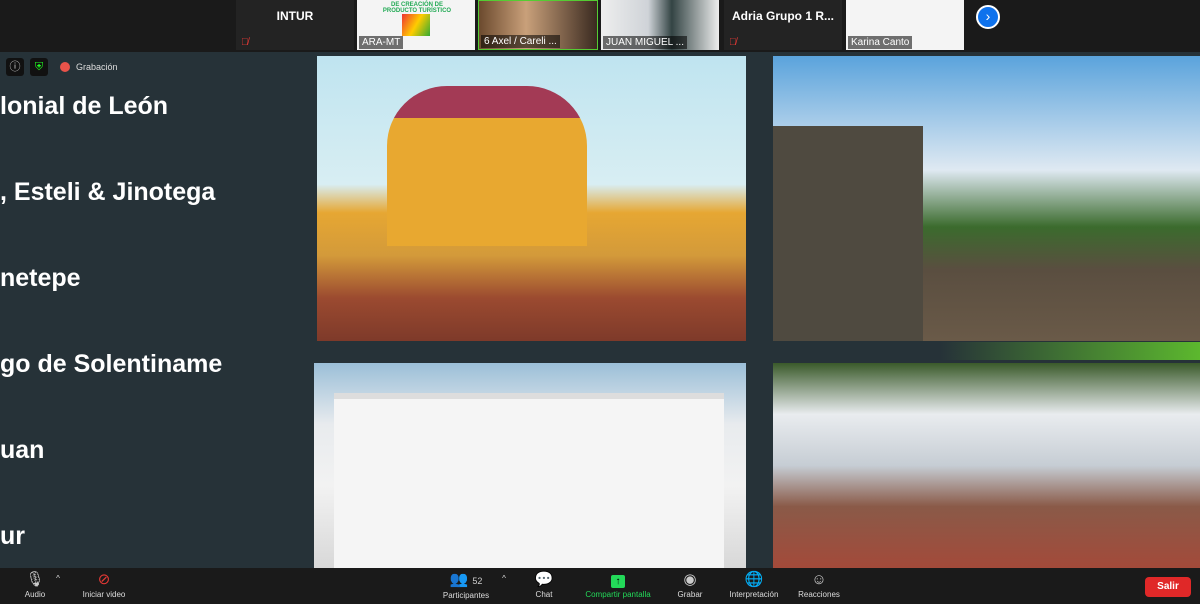 The image size is (1200, 604). What do you see at coordinates (690, 579) in the screenshot?
I see `record-icon: ◉` at bounding box center [690, 579].